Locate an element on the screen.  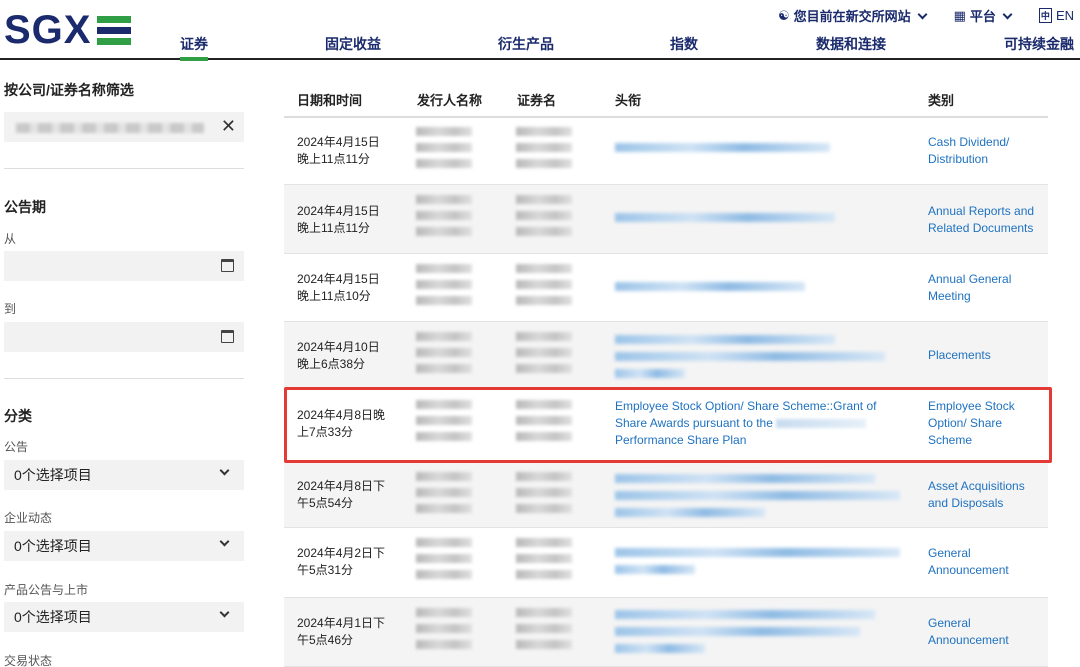
language-icon: 中 is located at coordinates (1045, 15).